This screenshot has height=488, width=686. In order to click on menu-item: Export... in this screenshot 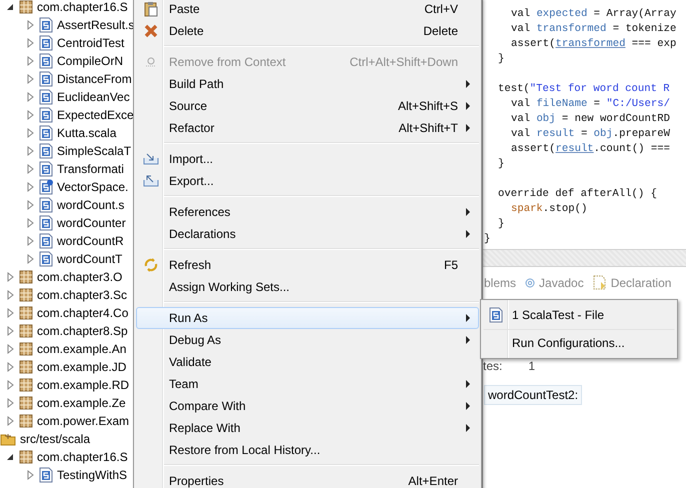, I will do `click(307, 181)`.